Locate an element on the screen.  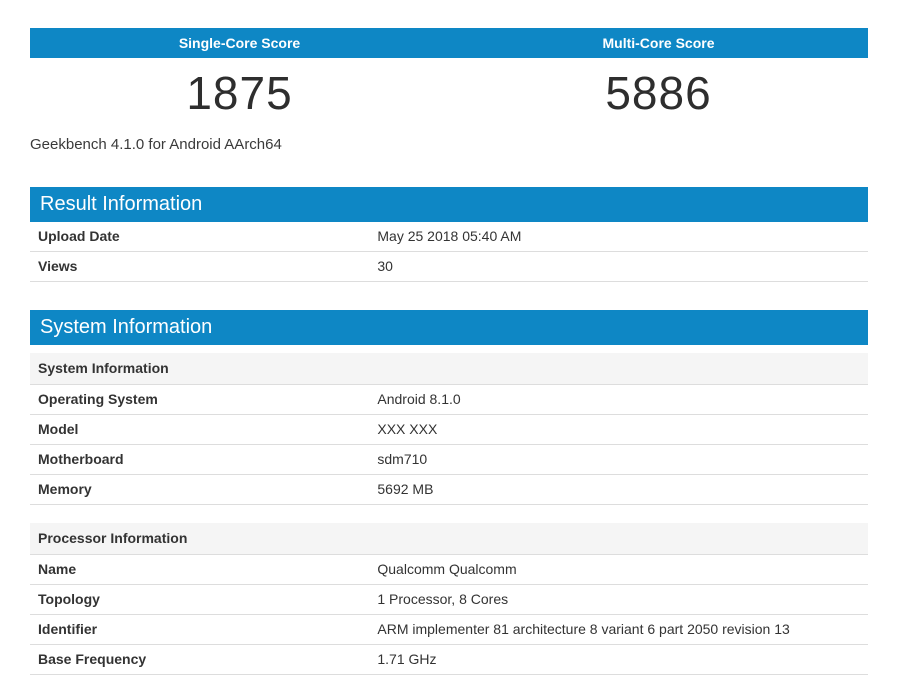
row-label: Base Frequency is located at coordinates (92, 659).